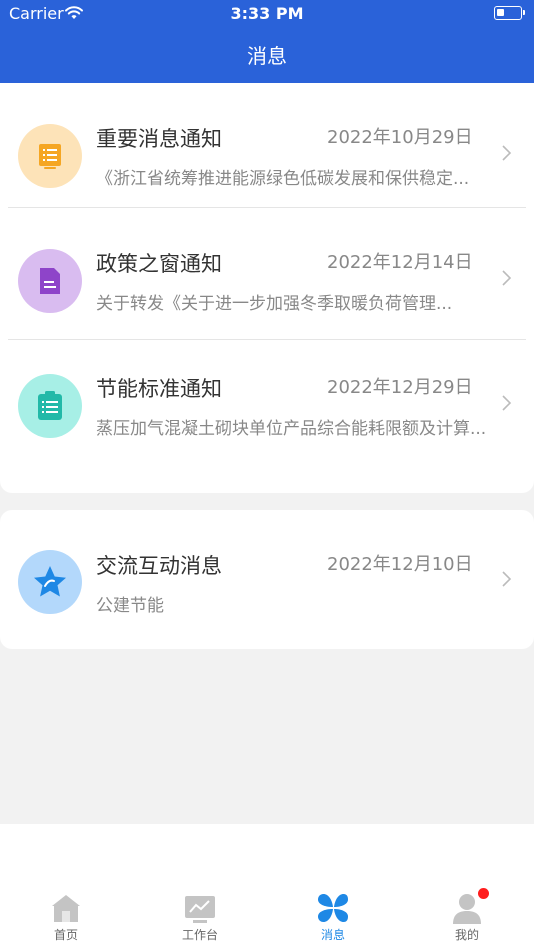 Image resolution: width=534 pixels, height=950 pixels. I want to click on message-date: 2022年10月29日, so click(400, 137).